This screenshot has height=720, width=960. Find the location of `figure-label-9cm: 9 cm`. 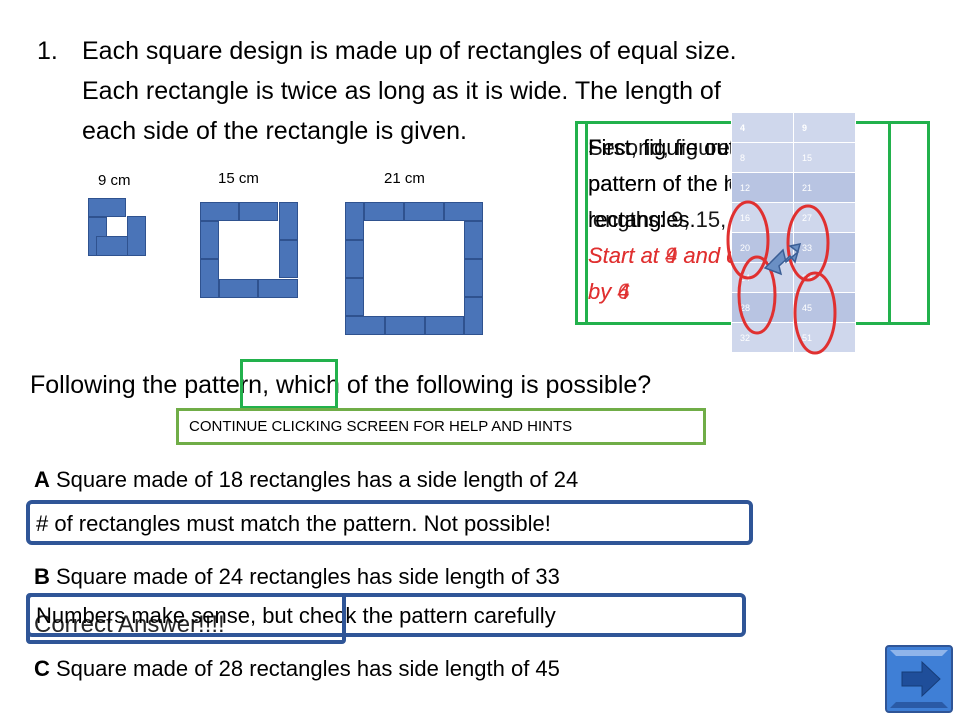

figure-label-9cm: 9 cm is located at coordinates (114, 180).